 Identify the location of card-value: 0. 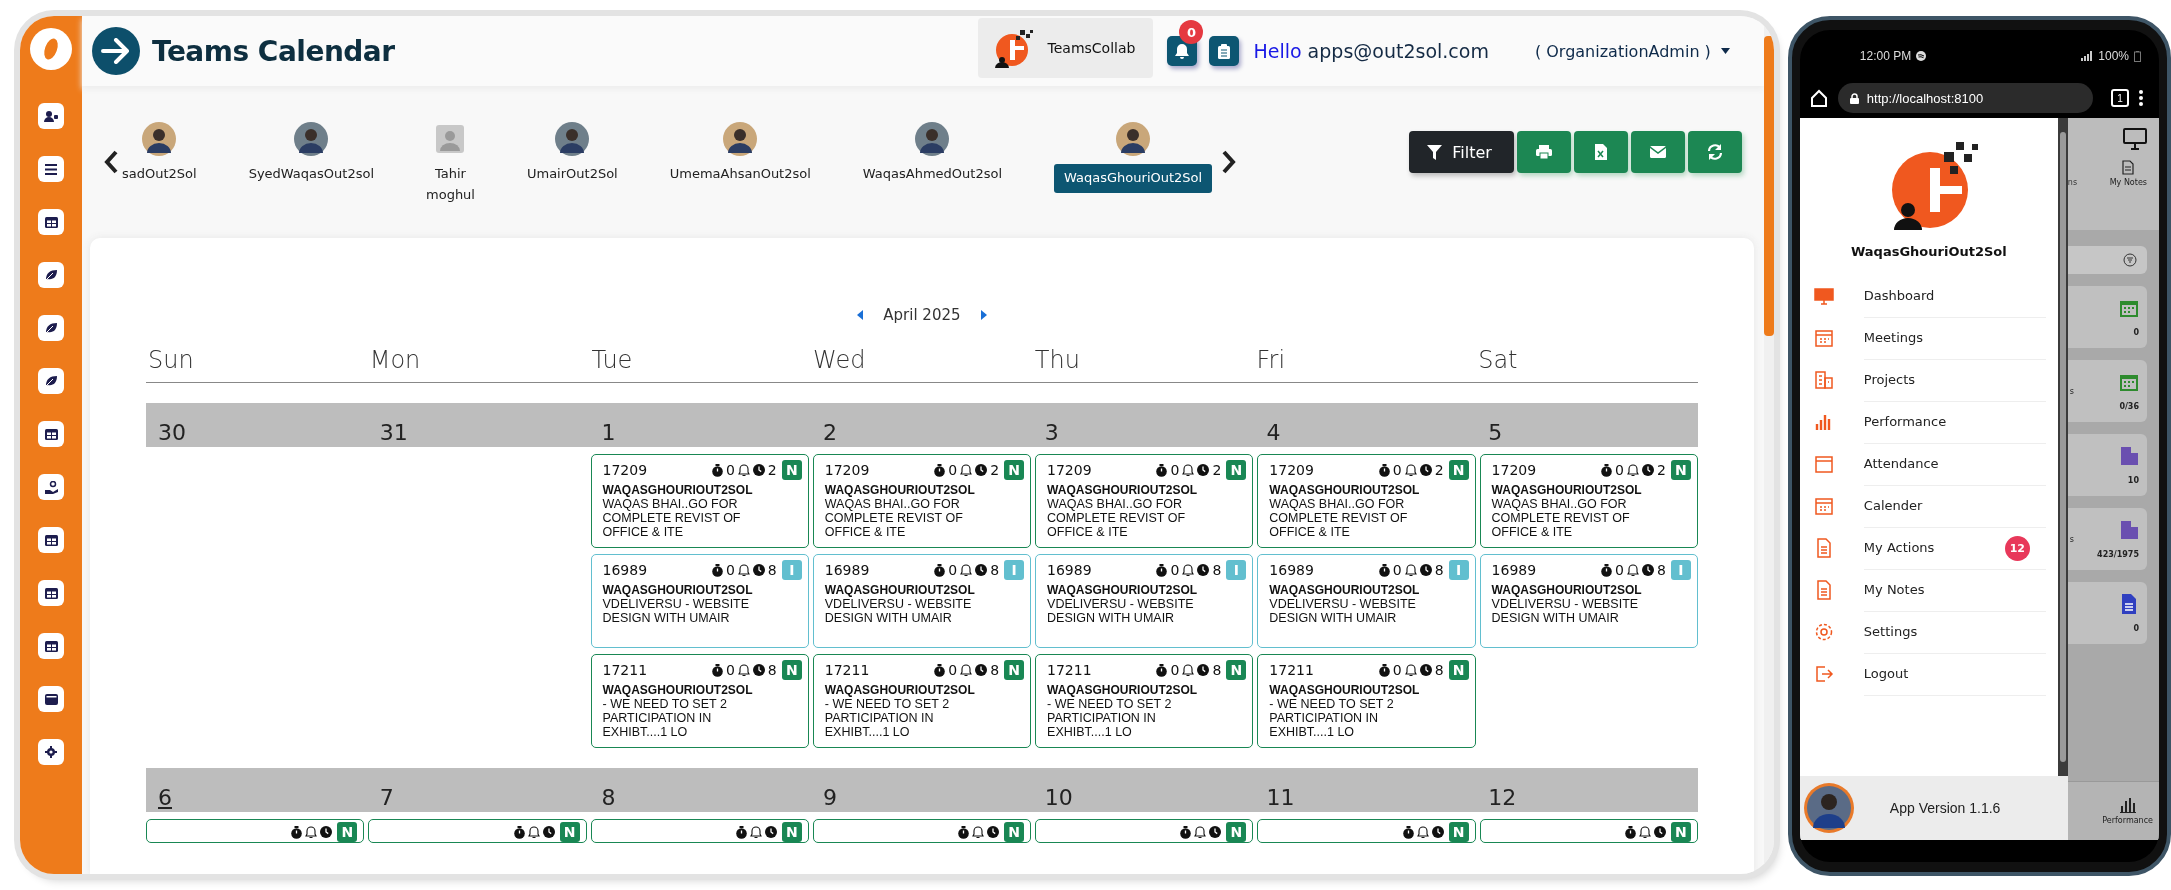
(2136, 332).